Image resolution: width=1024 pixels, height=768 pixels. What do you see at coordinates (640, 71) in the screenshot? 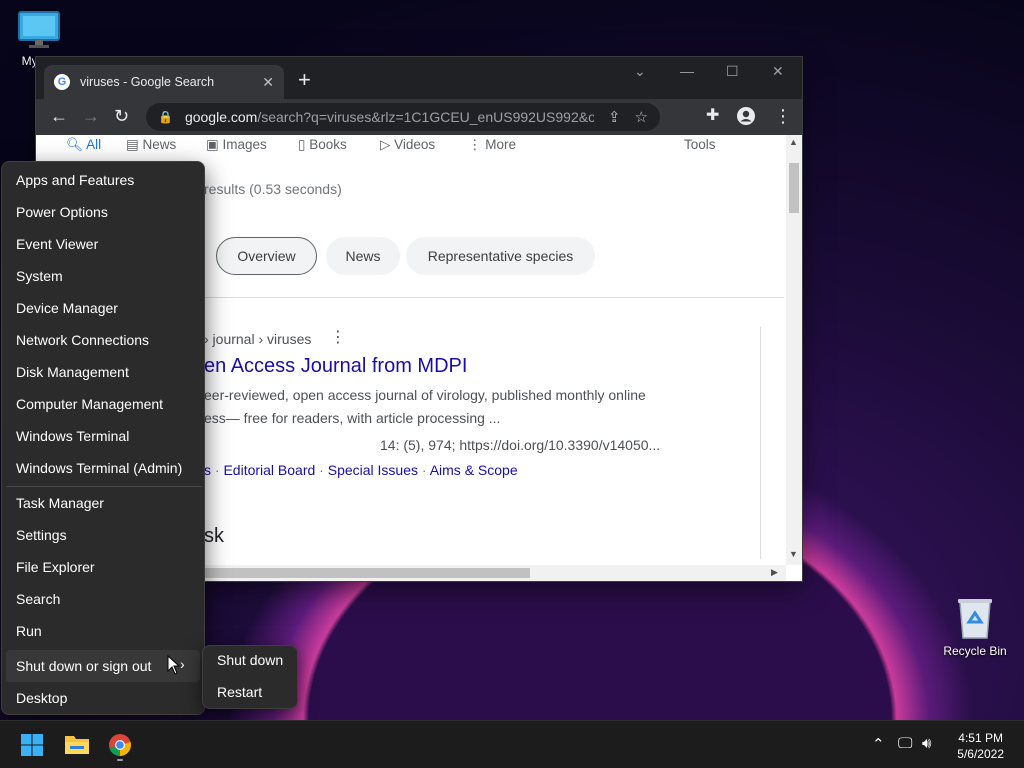
I see `tab-search-chevron-icon: ⌄` at bounding box center [640, 71].